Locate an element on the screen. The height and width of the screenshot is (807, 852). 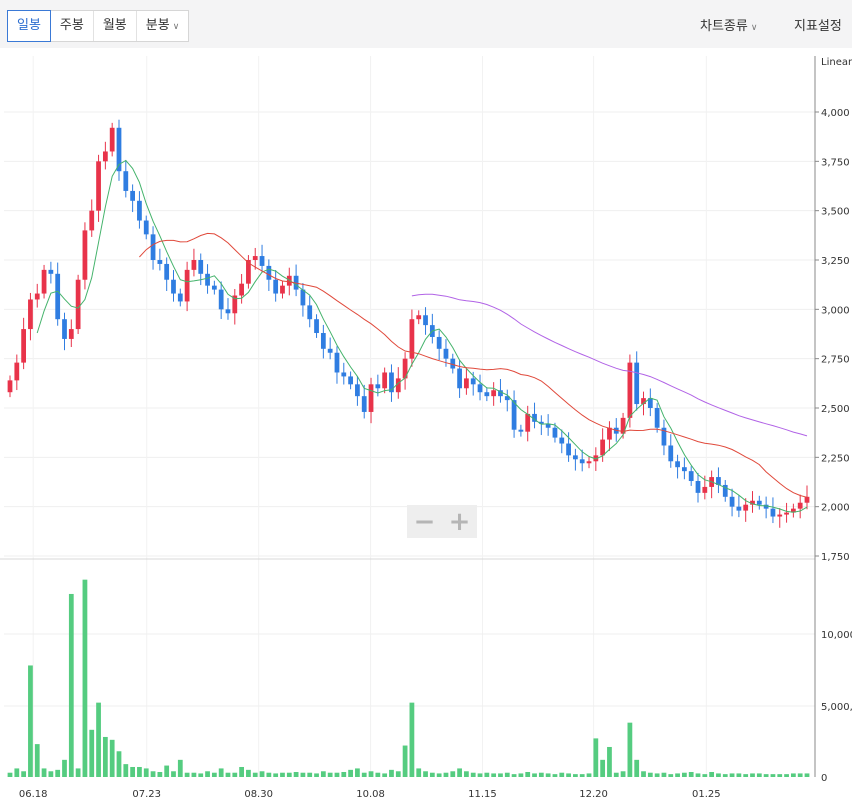
chart-type-menu: 차트종류 ∨ is located at coordinates (728, 24).